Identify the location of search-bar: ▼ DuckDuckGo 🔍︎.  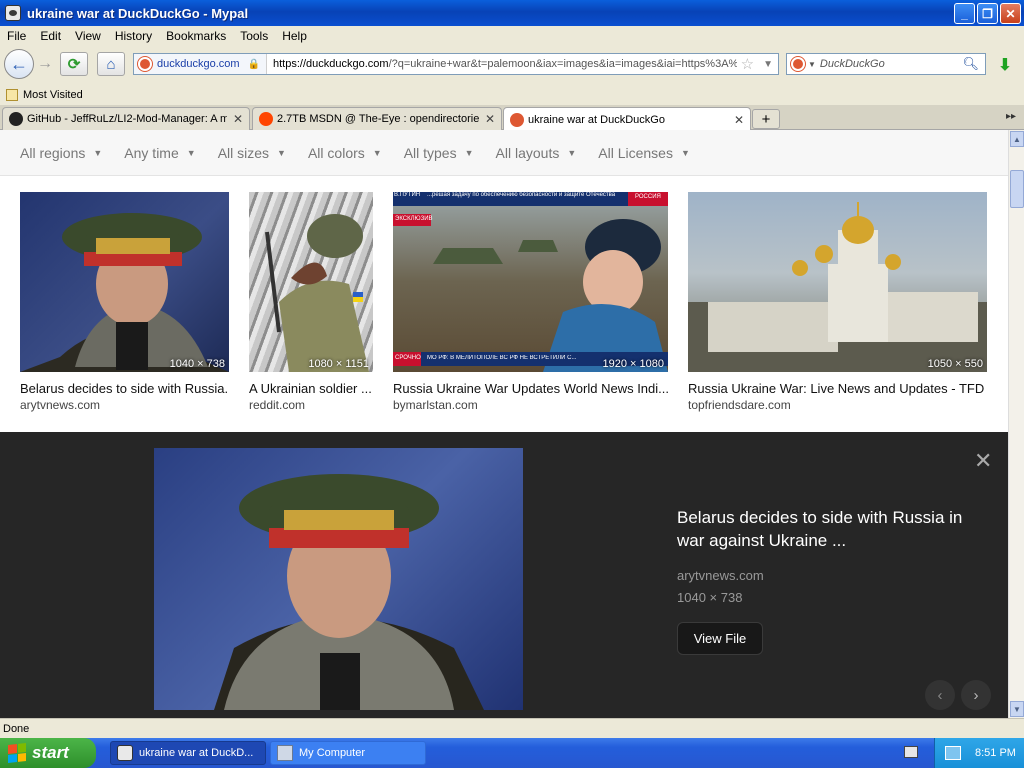
(886, 64).